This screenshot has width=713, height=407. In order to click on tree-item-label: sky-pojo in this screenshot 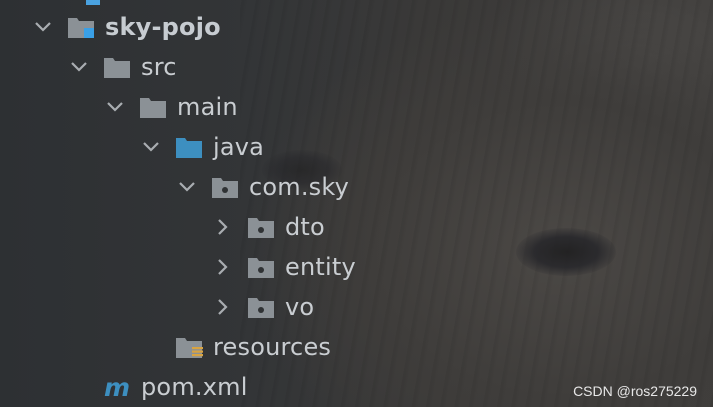, I will do `click(163, 27)`.